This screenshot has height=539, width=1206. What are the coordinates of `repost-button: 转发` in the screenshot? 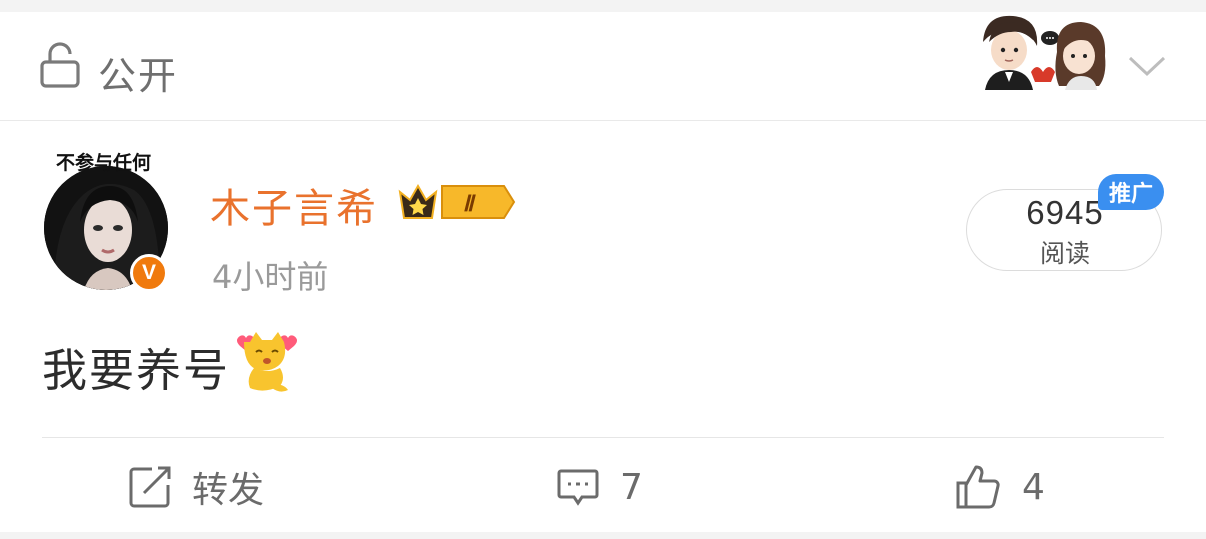 It's located at (196, 487).